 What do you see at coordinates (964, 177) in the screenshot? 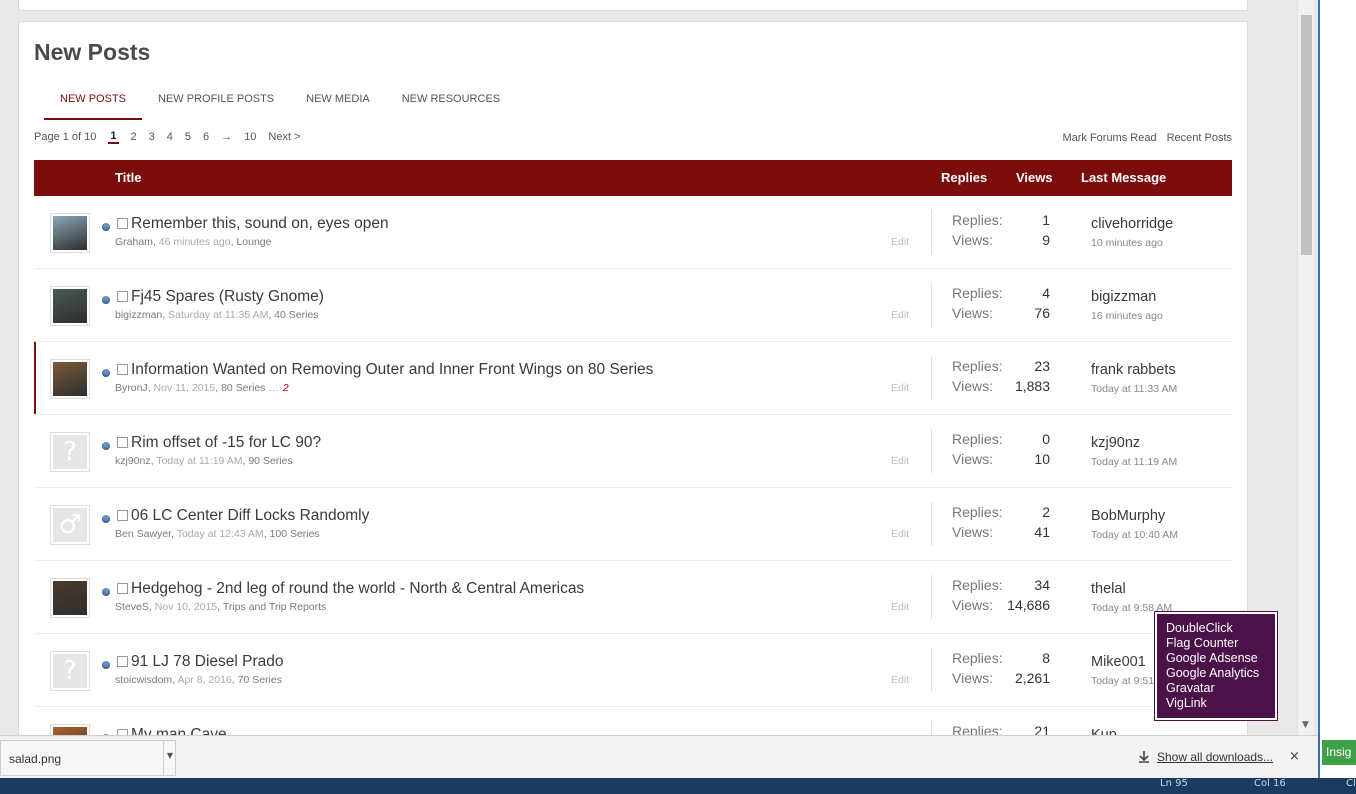
I see `header-replies: Replies` at bounding box center [964, 177].